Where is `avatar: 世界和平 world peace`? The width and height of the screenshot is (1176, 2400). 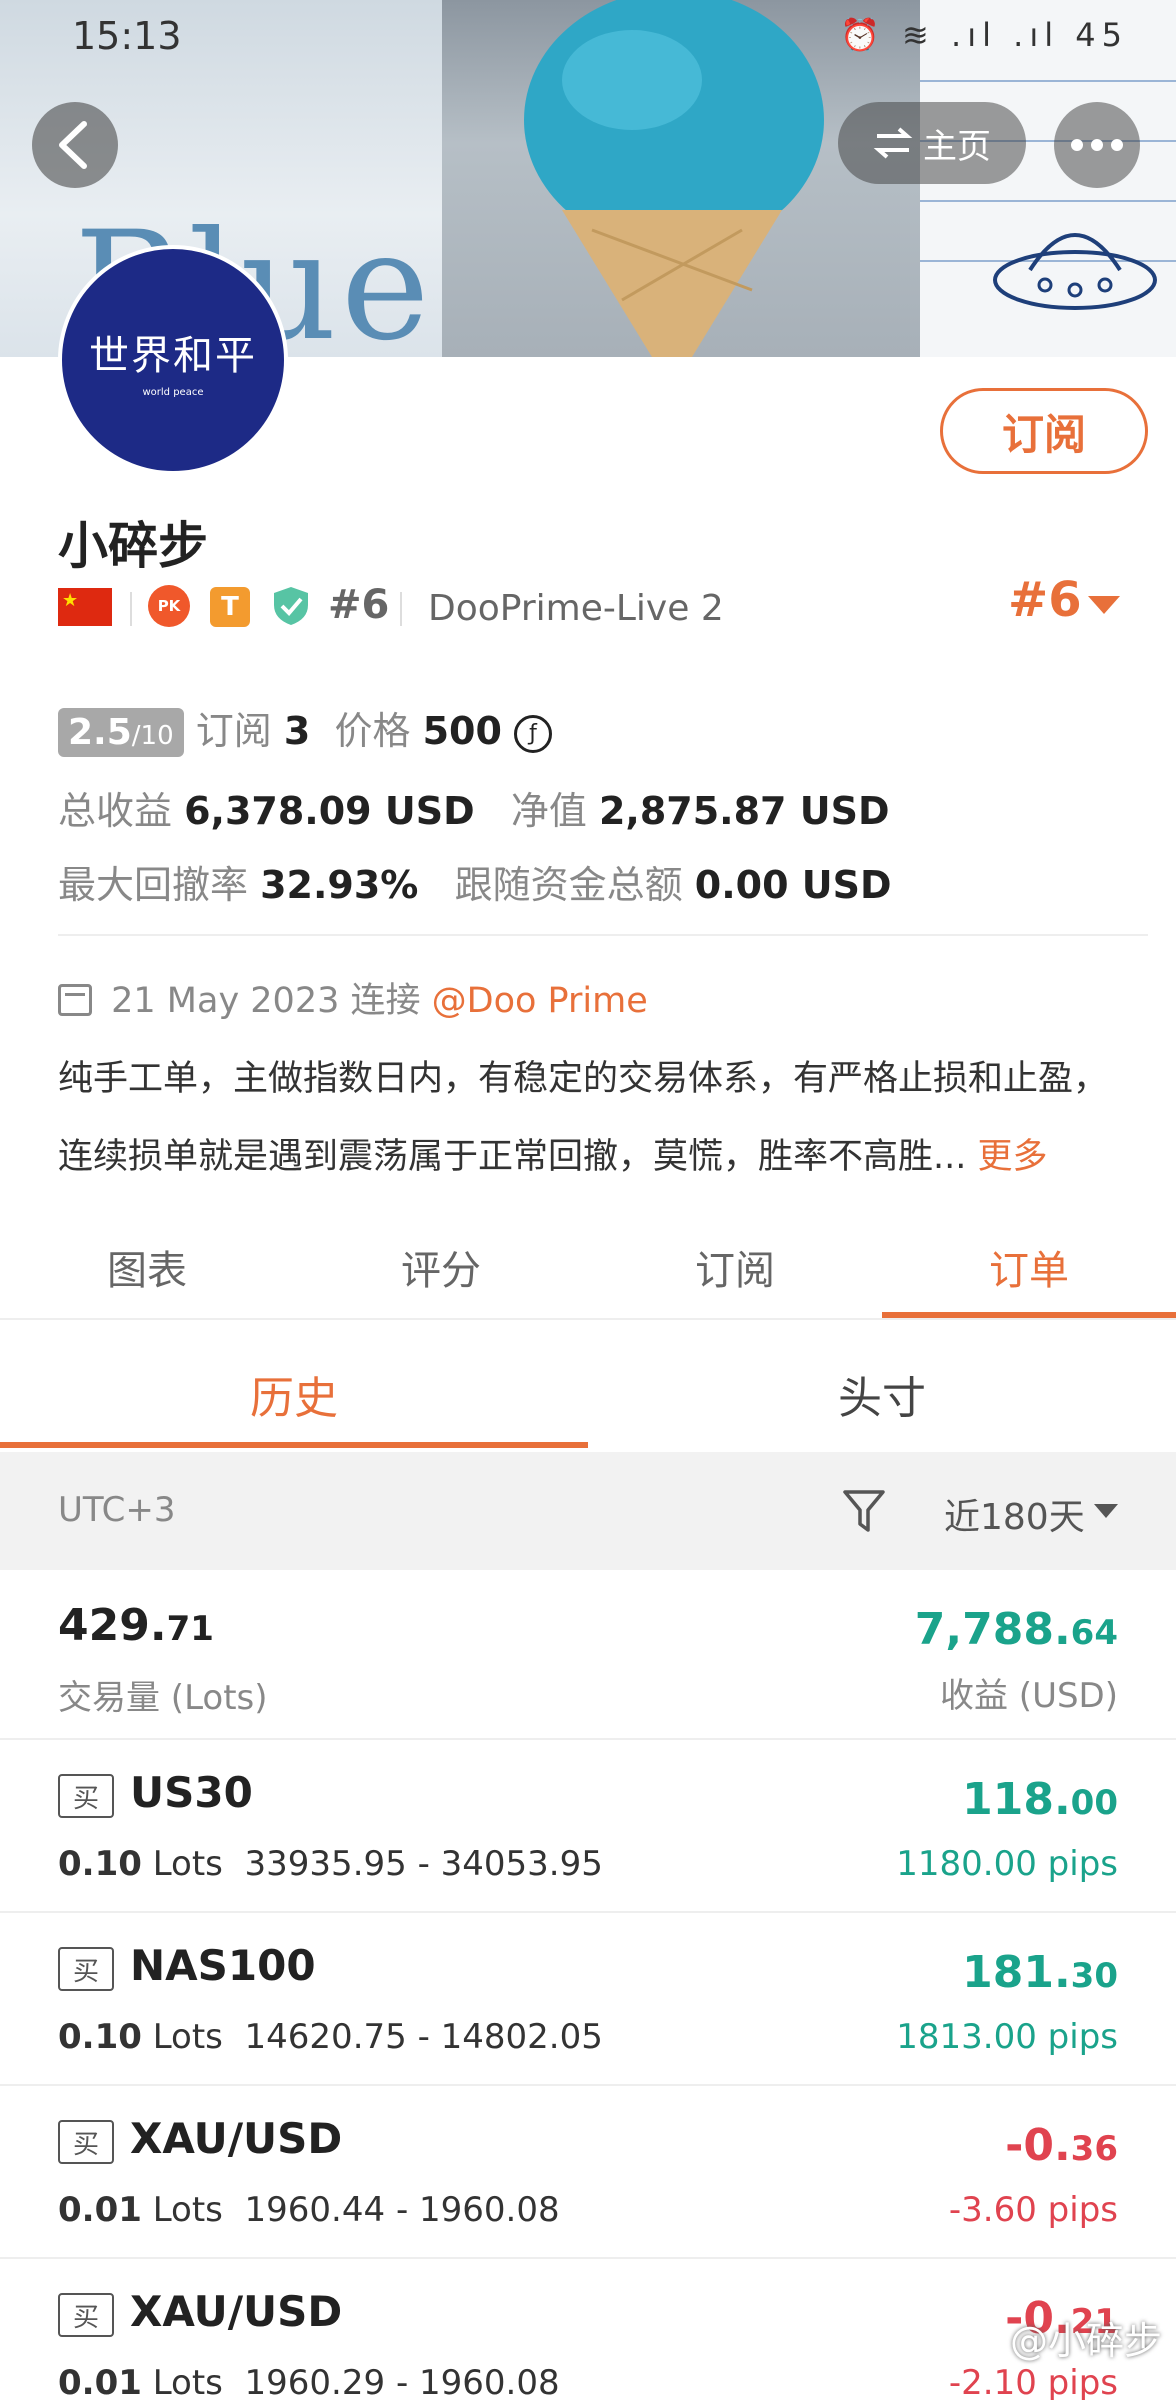
avatar: 世界和平 world peace is located at coordinates (173, 360).